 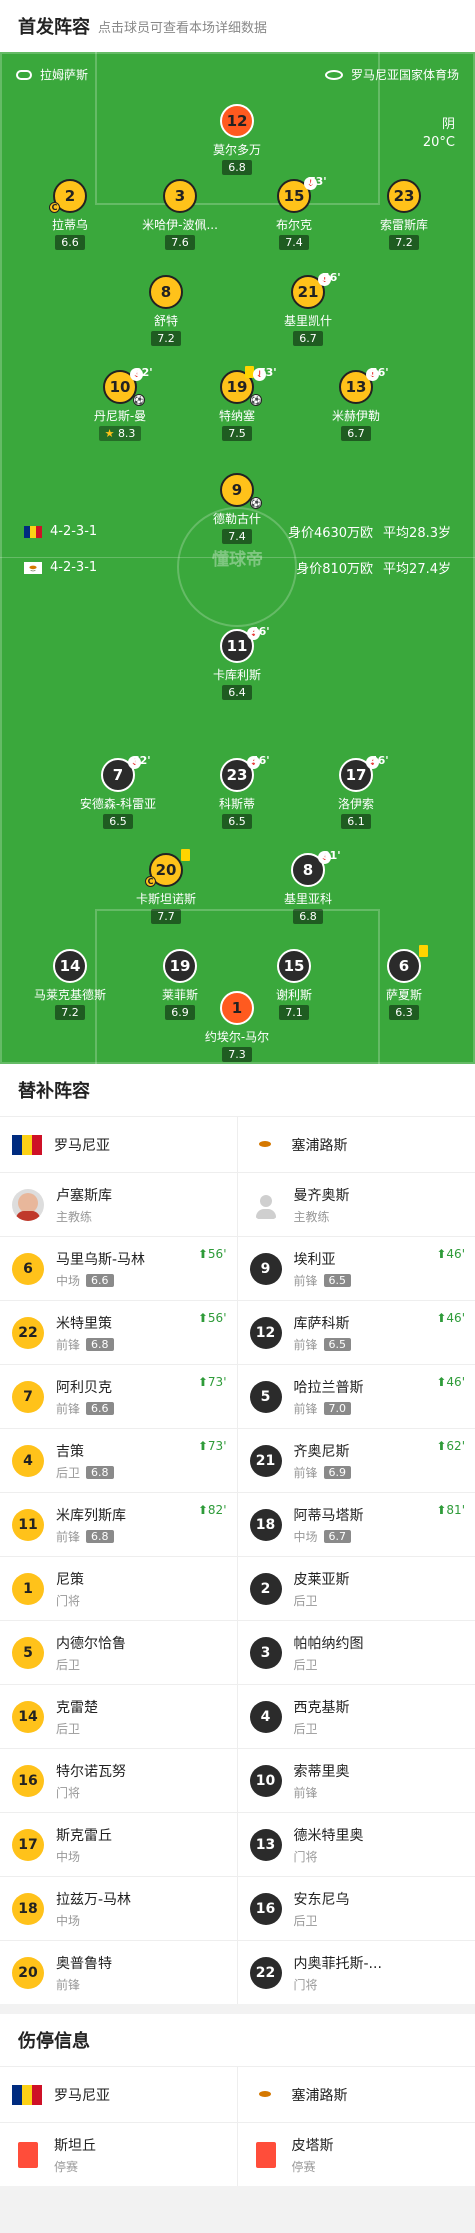 I want to click on player-meta: 前锋 6.8, so click(x=91, y=1536).